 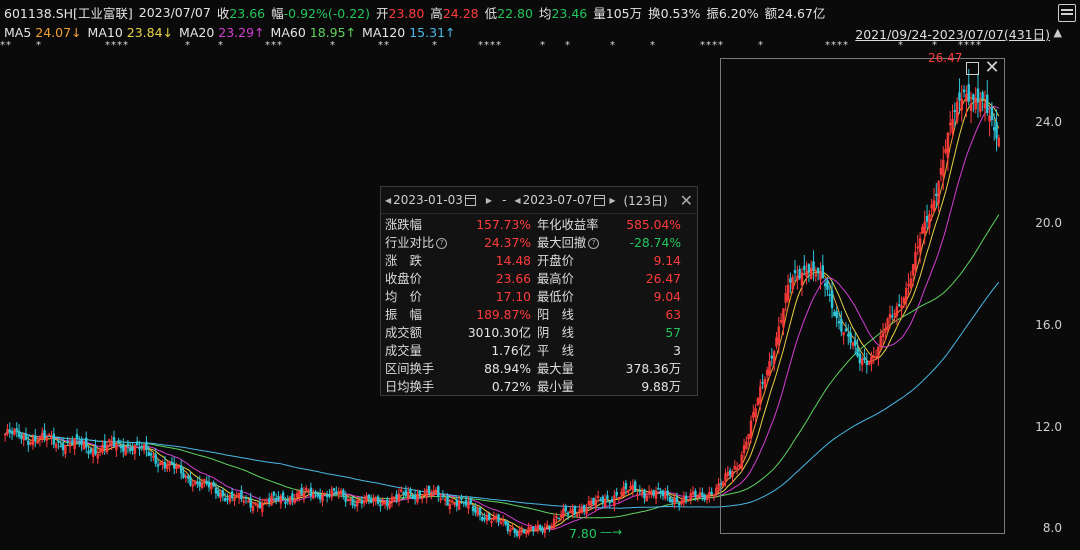 What do you see at coordinates (1048, 427) in the screenshot?
I see `y-tick: 12.0` at bounding box center [1048, 427].